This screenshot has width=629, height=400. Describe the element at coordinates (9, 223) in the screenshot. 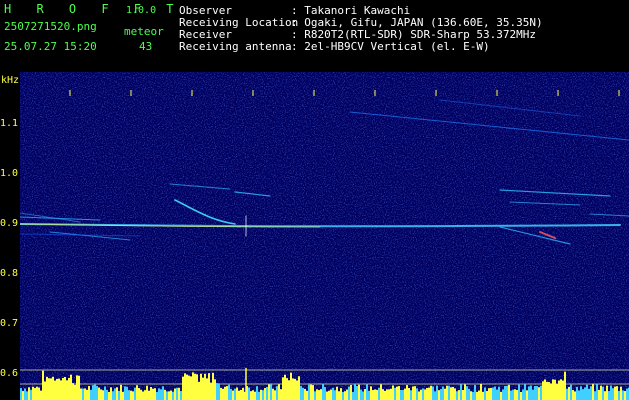

I see `y-tick-label: 0.9` at that location.